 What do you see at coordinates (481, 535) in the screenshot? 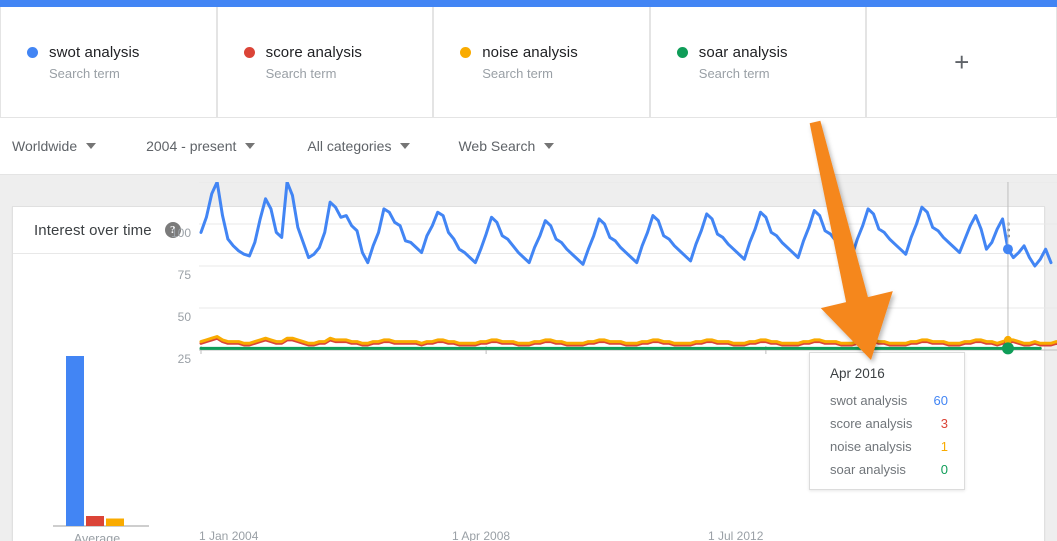
I see `x-tick-1: 1 Apr 2008` at bounding box center [481, 535].